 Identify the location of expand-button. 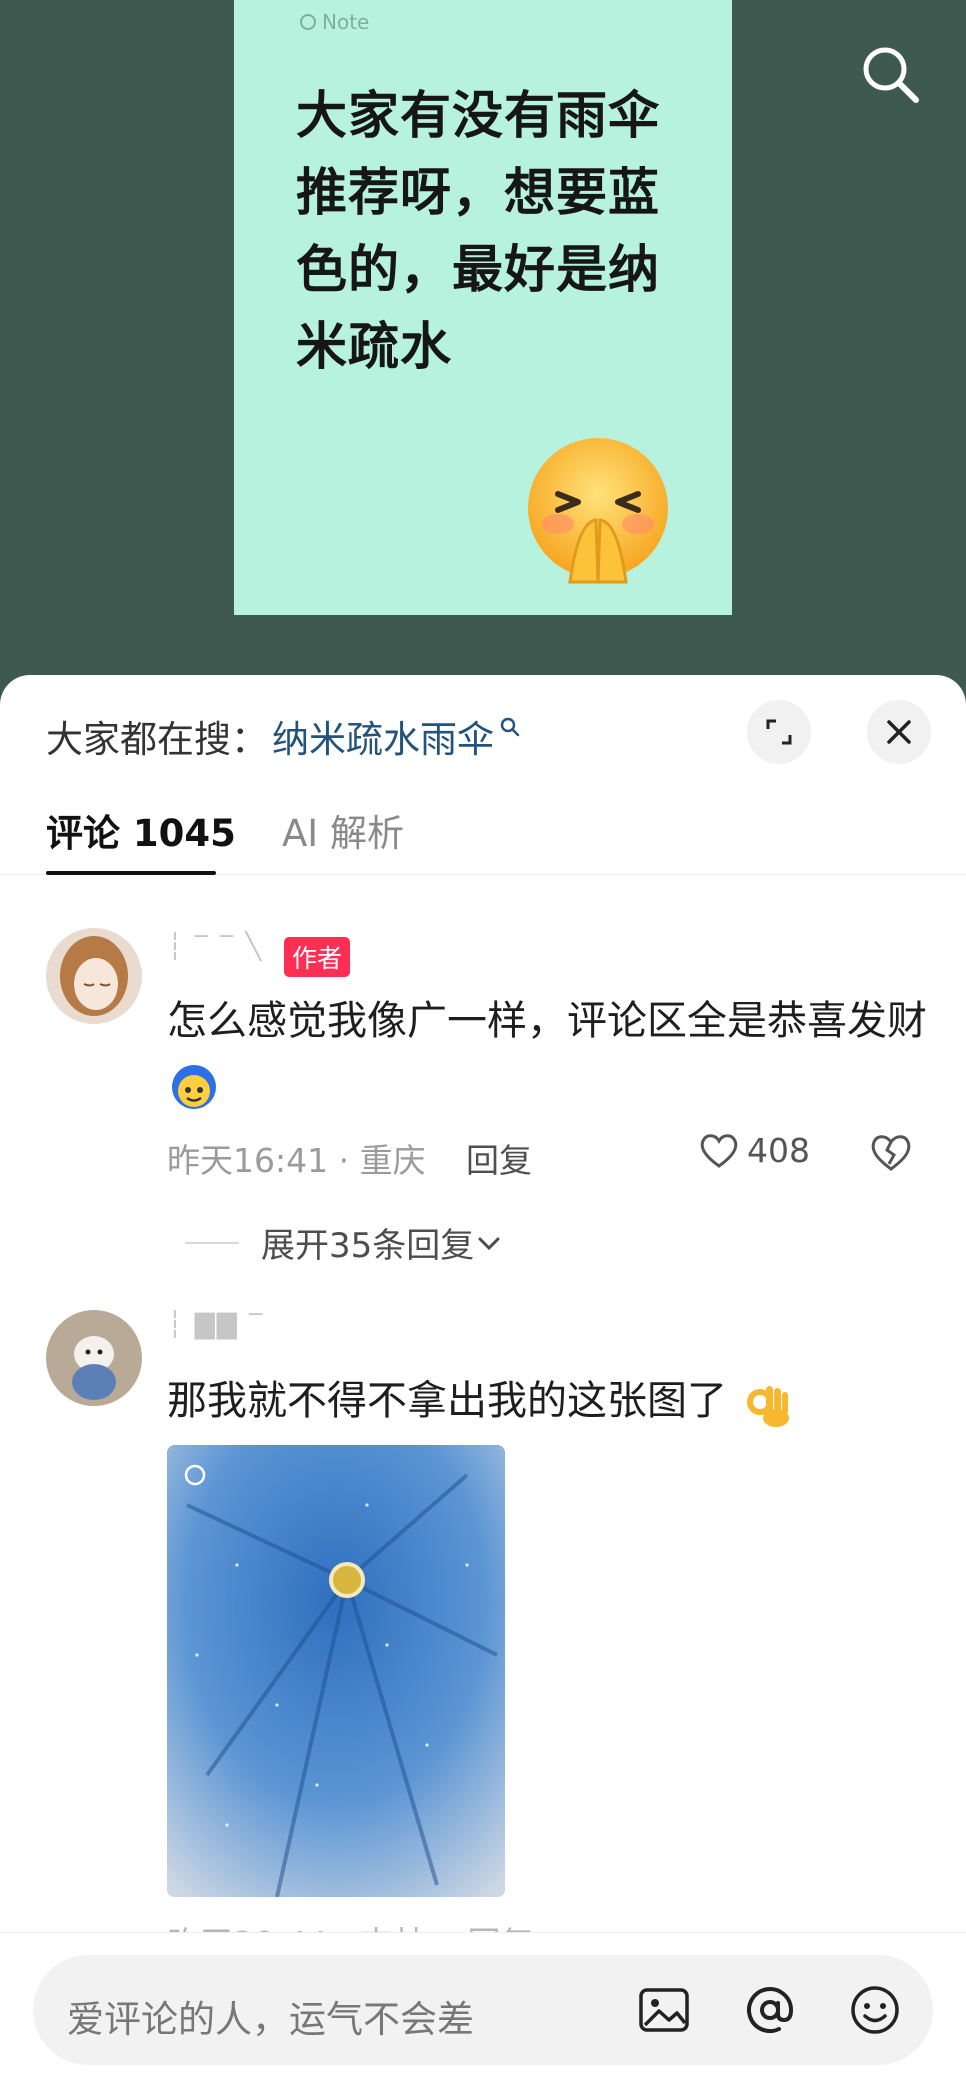
(779, 732).